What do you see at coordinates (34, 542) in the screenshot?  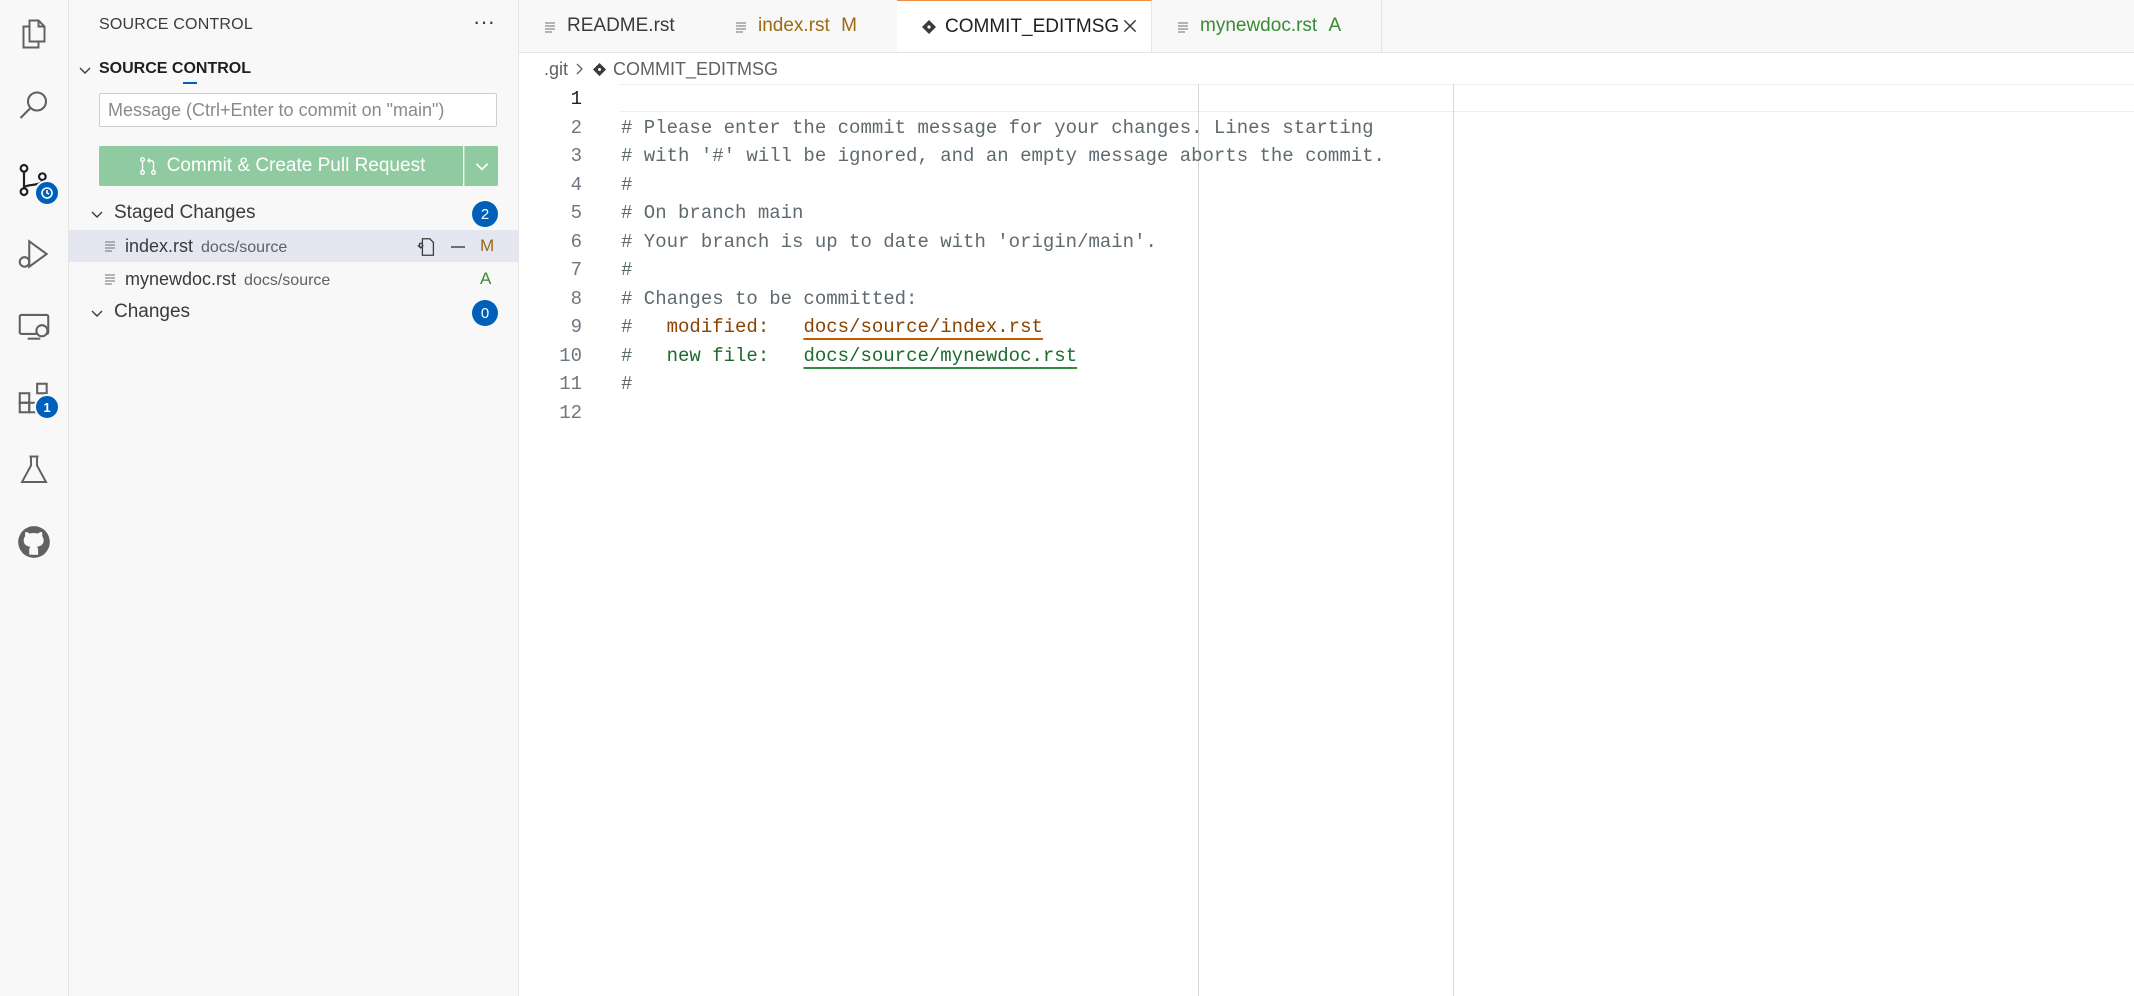 I see `github-icon` at bounding box center [34, 542].